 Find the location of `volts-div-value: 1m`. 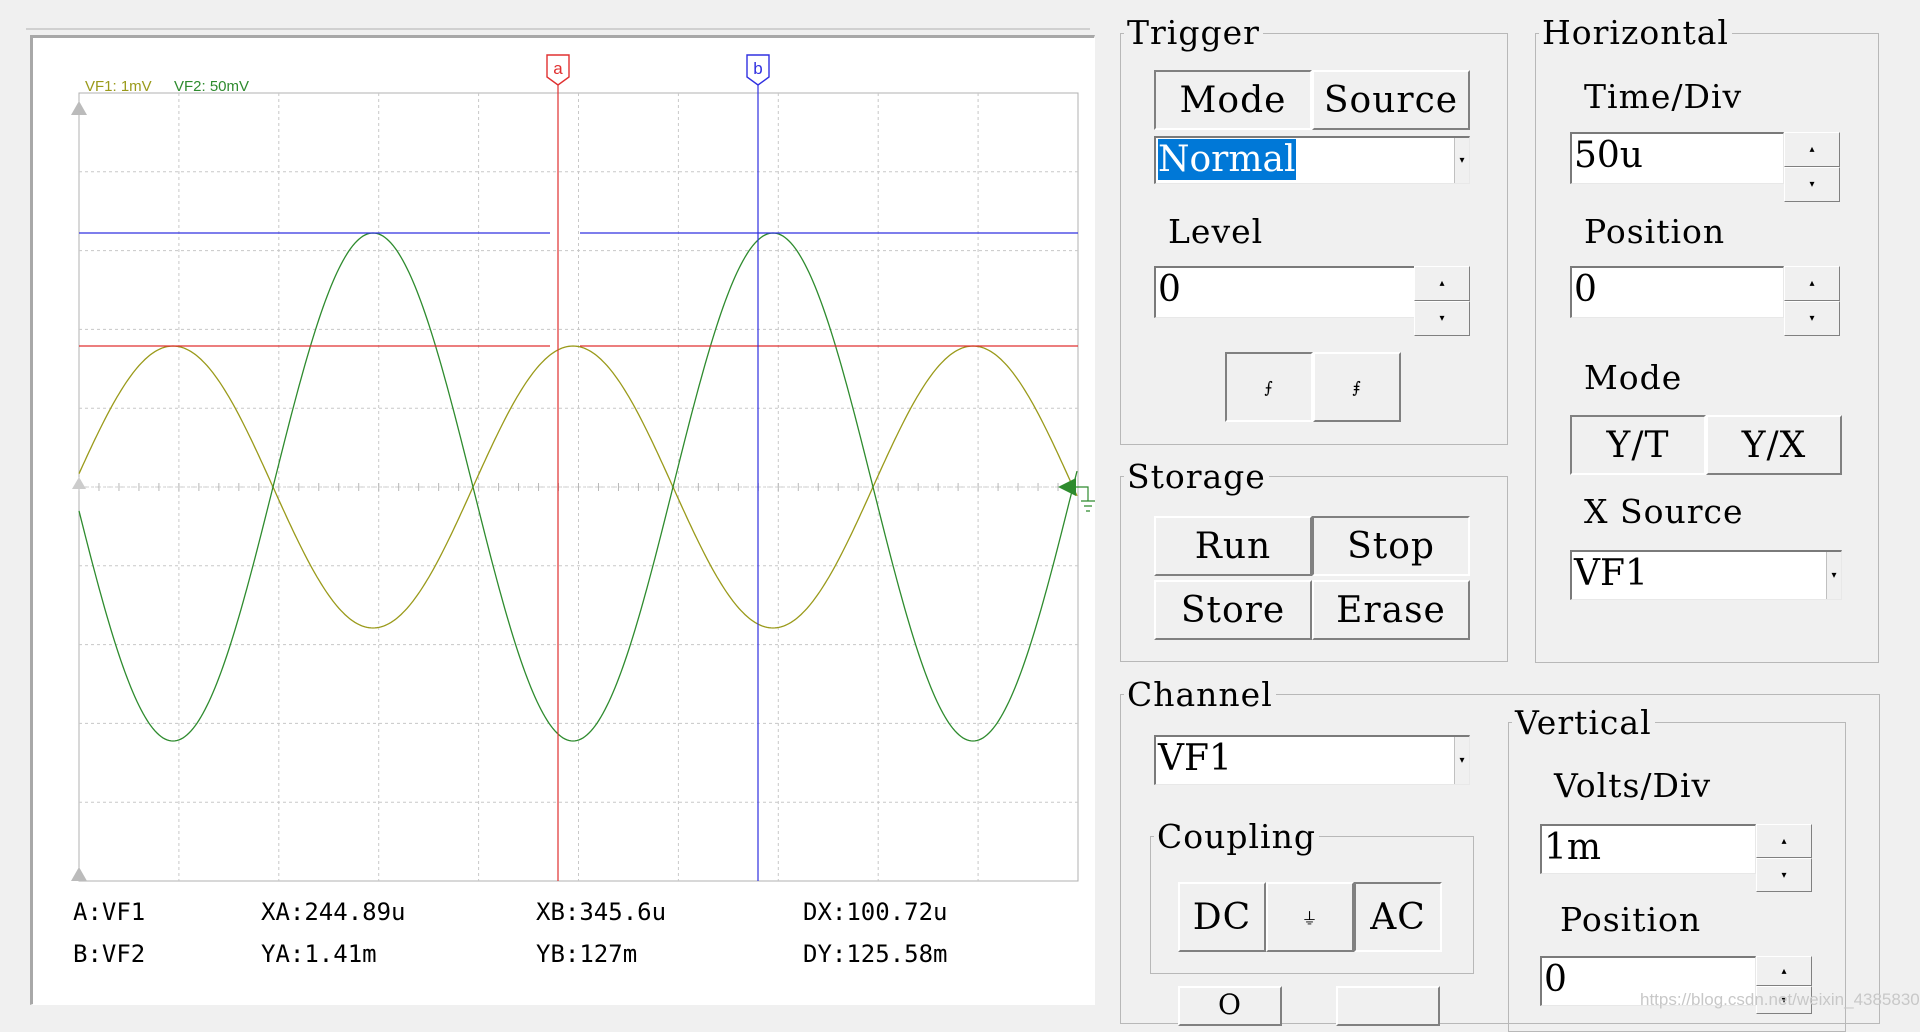

volts-div-value: 1m is located at coordinates (1573, 847).